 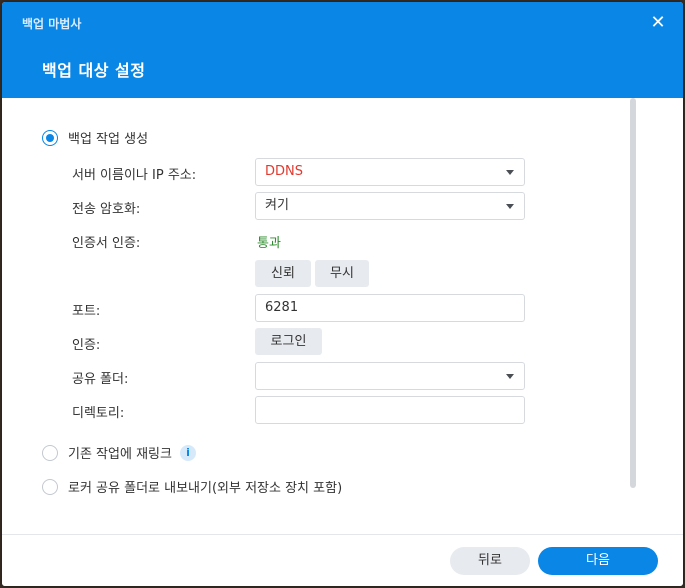 What do you see at coordinates (390, 206) in the screenshot?
I see `encryption-select: 켜기` at bounding box center [390, 206].